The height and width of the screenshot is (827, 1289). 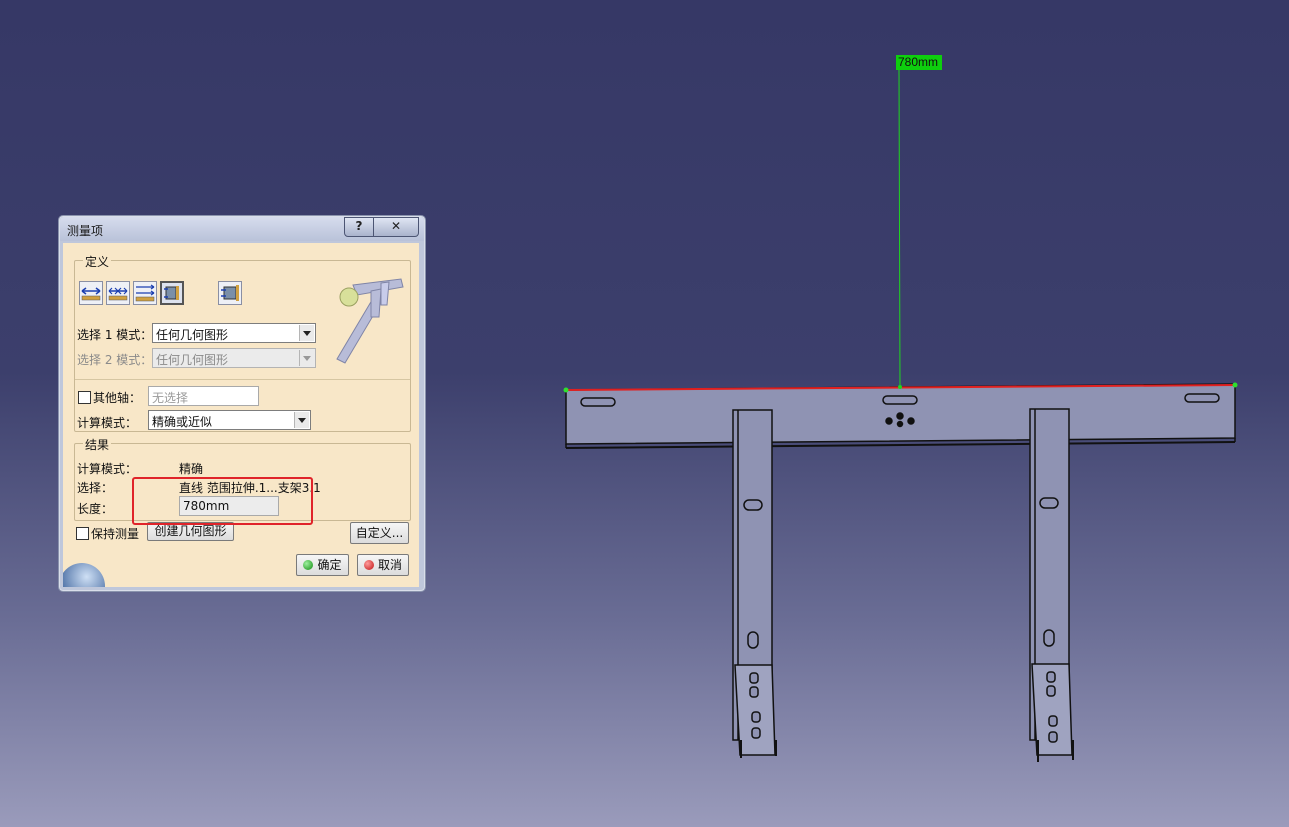 What do you see at coordinates (85, 573) in the screenshot?
I see `globe-icon` at bounding box center [85, 573].